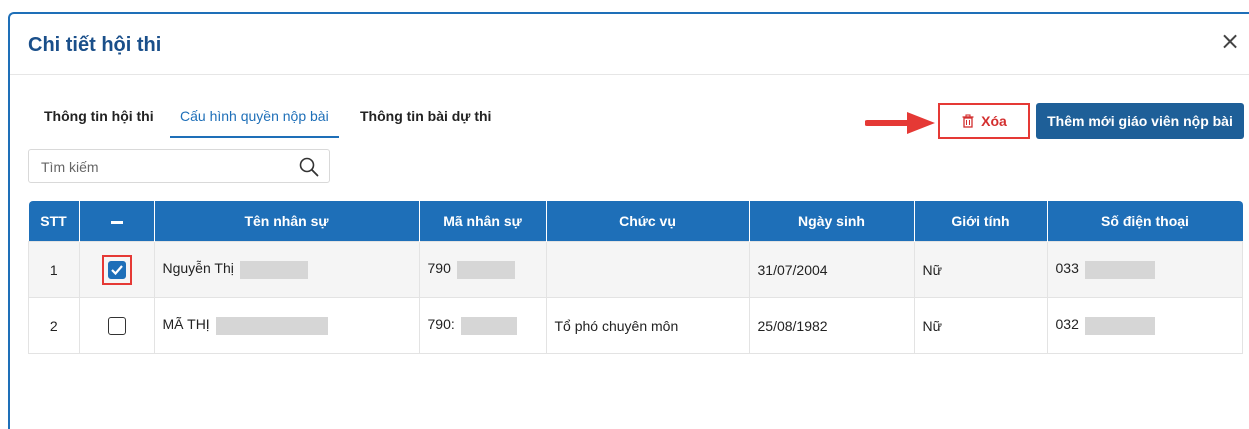  Describe the element at coordinates (425, 125) in the screenshot. I see `tab-submission-info: Thông tin bài dự thi` at that location.